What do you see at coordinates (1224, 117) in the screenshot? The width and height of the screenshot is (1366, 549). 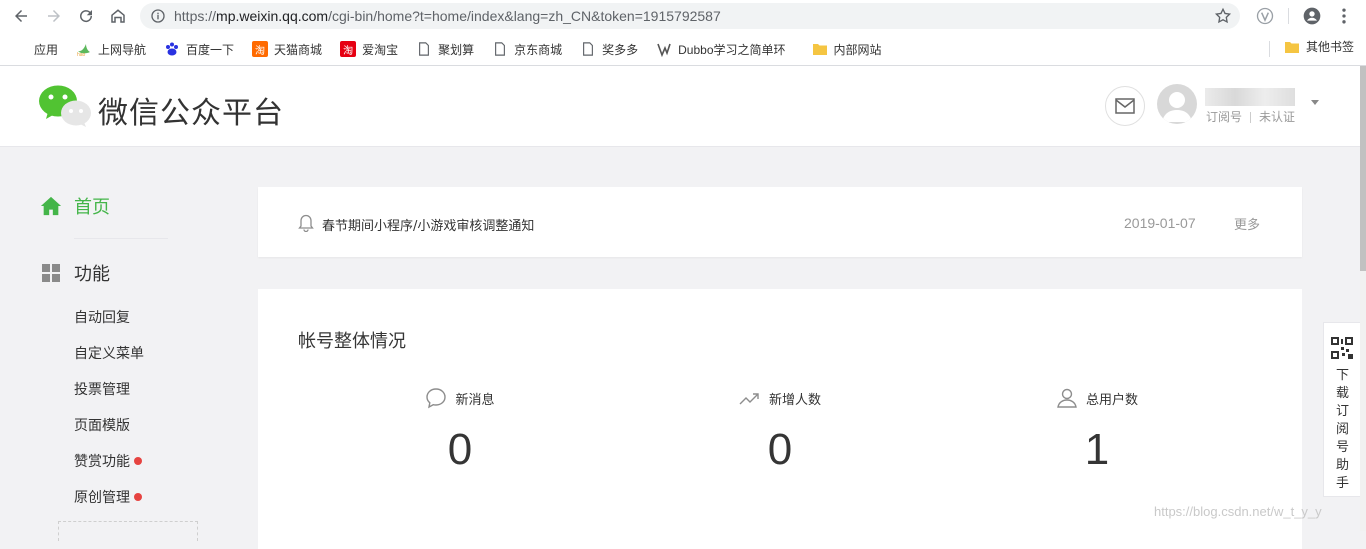 I see `account-type: 订阅号` at bounding box center [1224, 117].